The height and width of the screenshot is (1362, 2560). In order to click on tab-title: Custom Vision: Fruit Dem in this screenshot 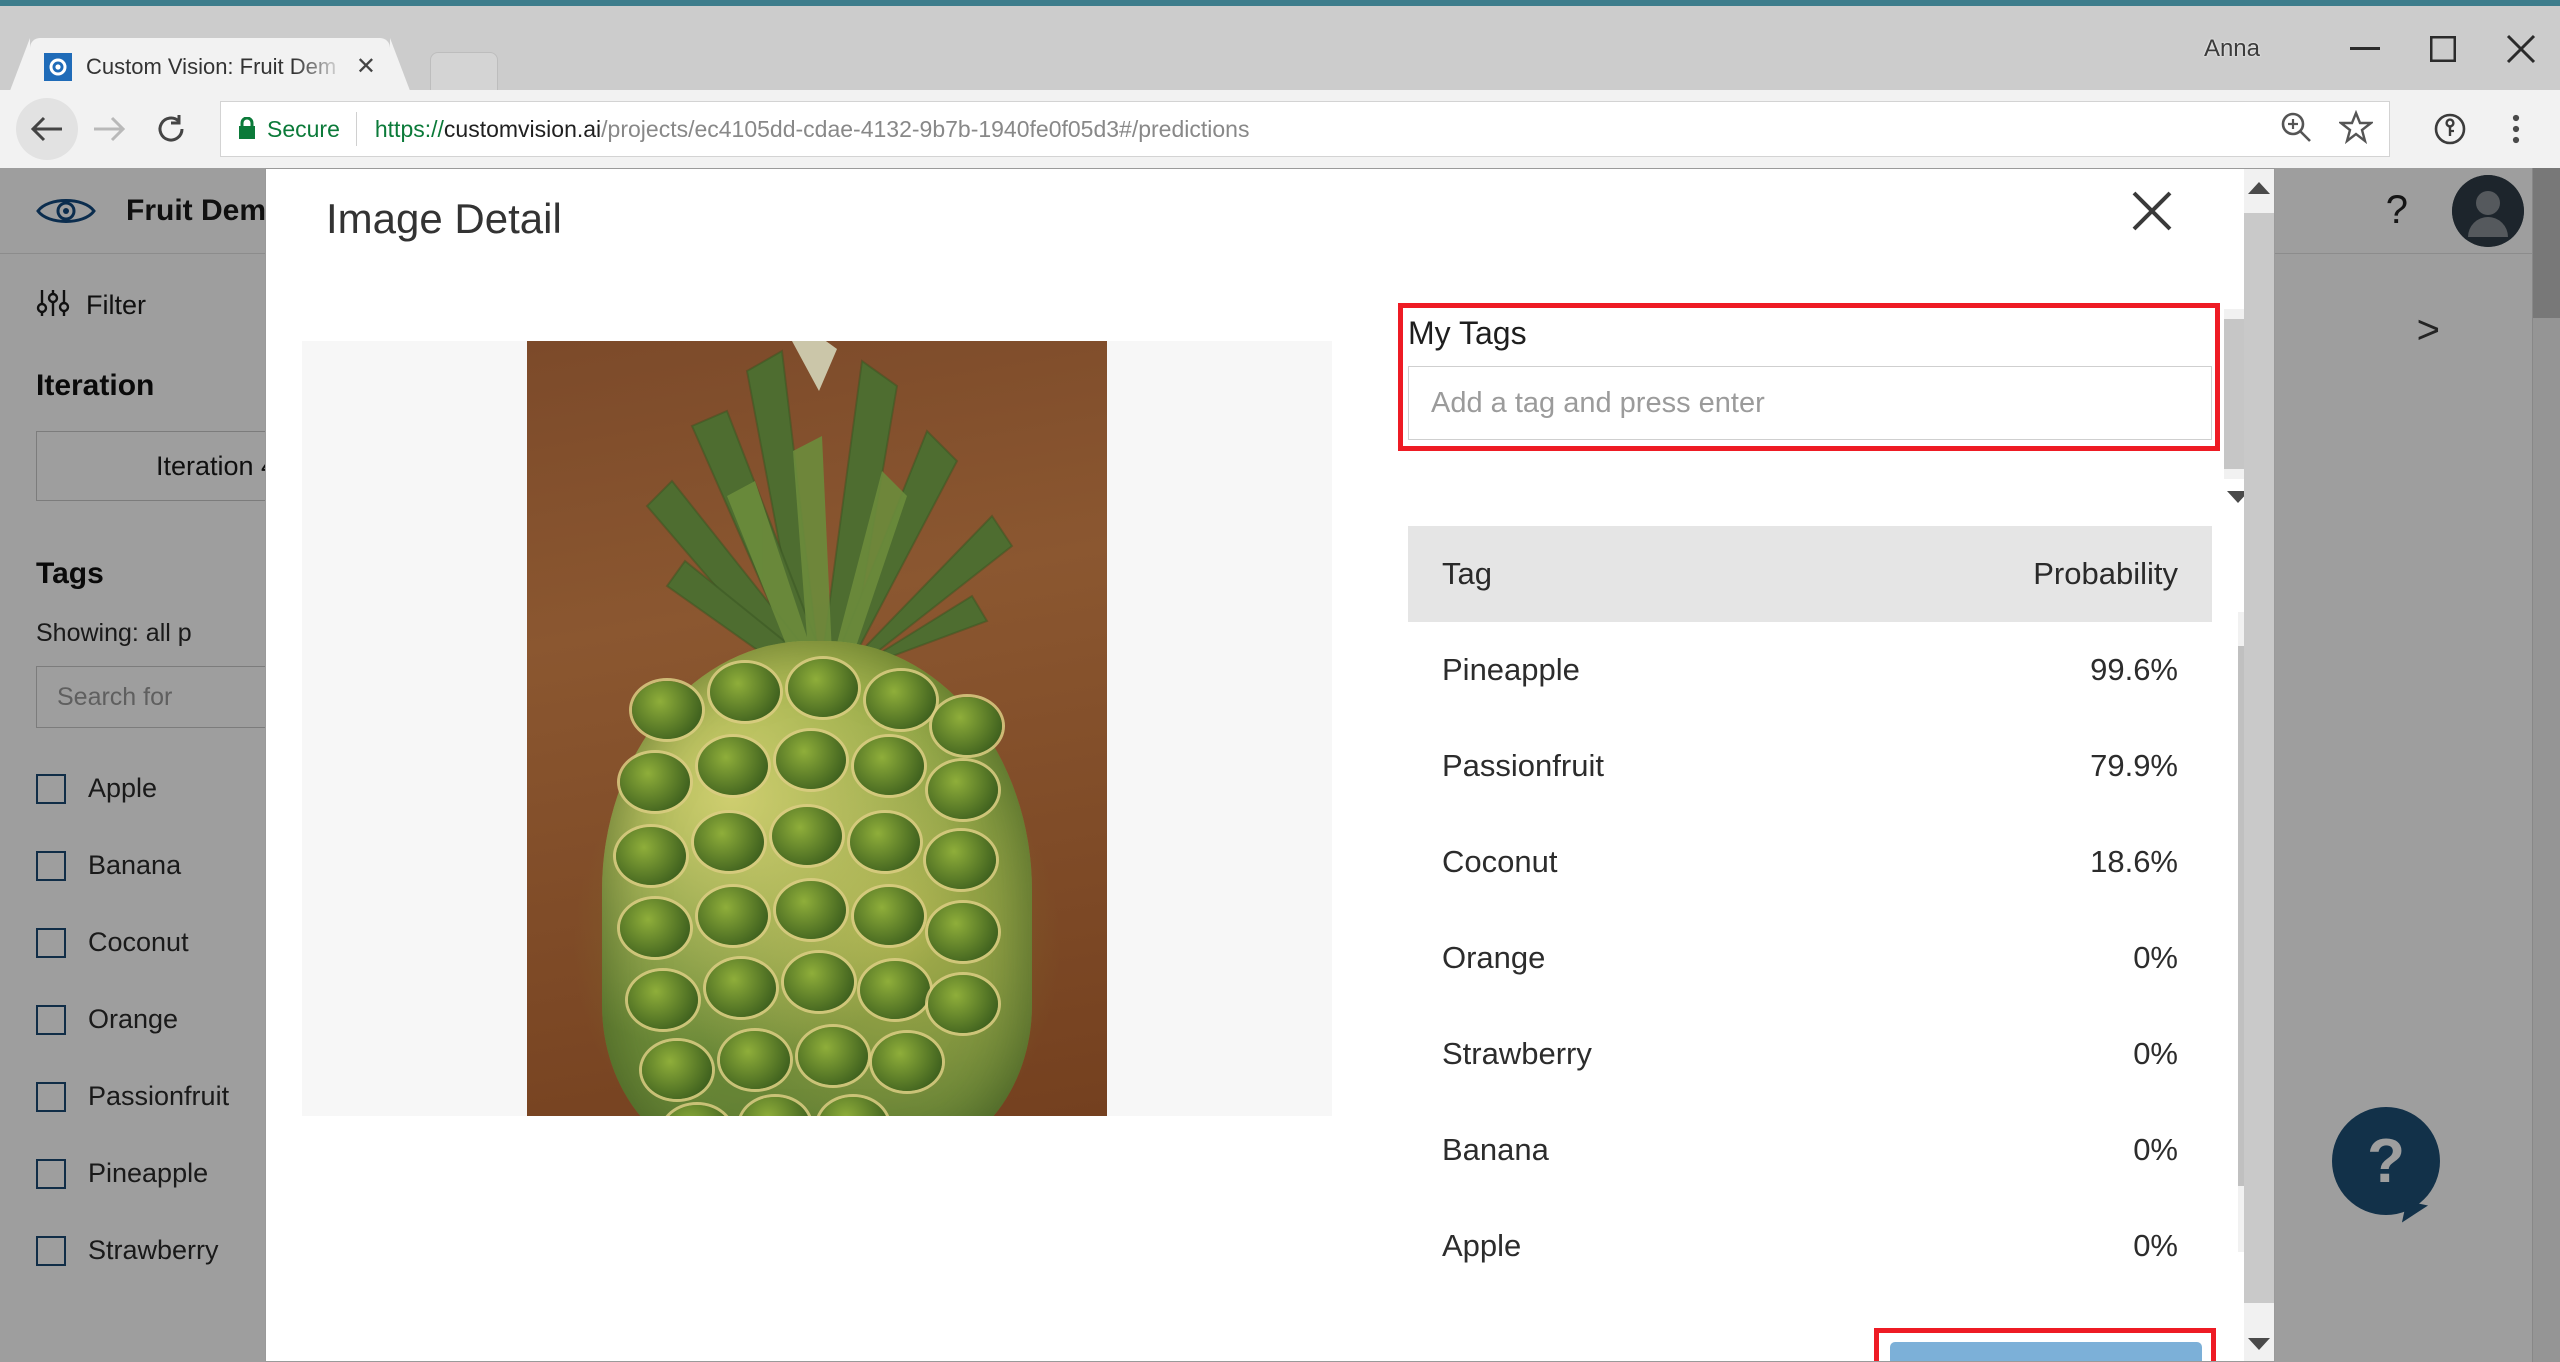, I will do `click(211, 66)`.